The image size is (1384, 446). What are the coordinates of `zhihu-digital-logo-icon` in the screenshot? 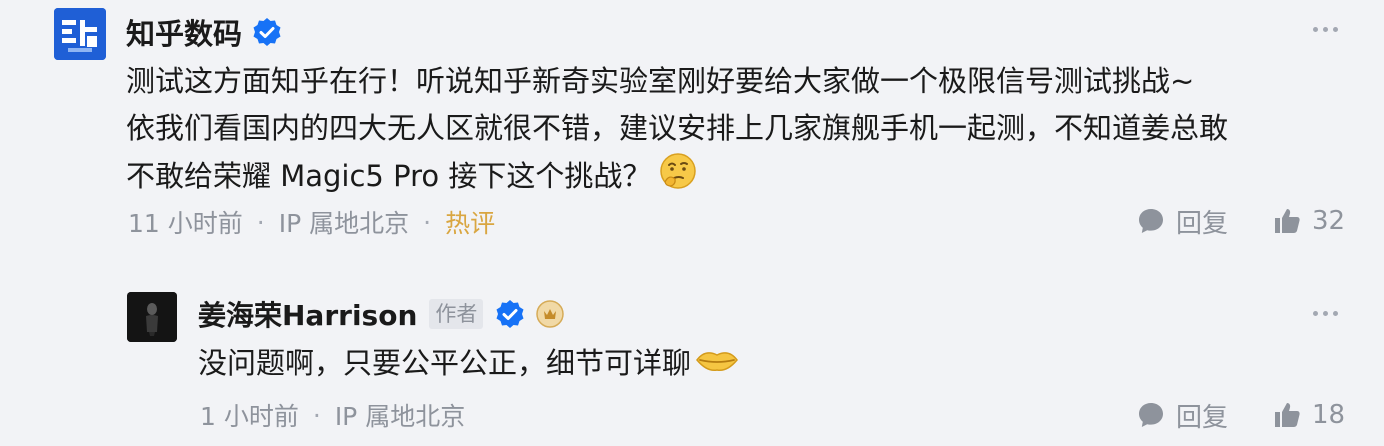 It's located at (80, 34).